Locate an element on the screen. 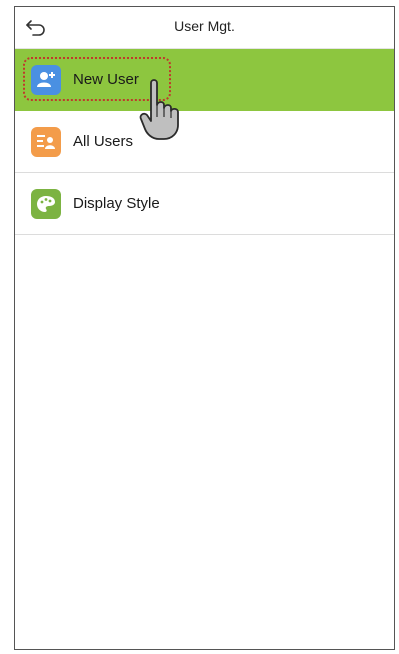 The width and height of the screenshot is (399, 654). user-list-icon is located at coordinates (46, 142).